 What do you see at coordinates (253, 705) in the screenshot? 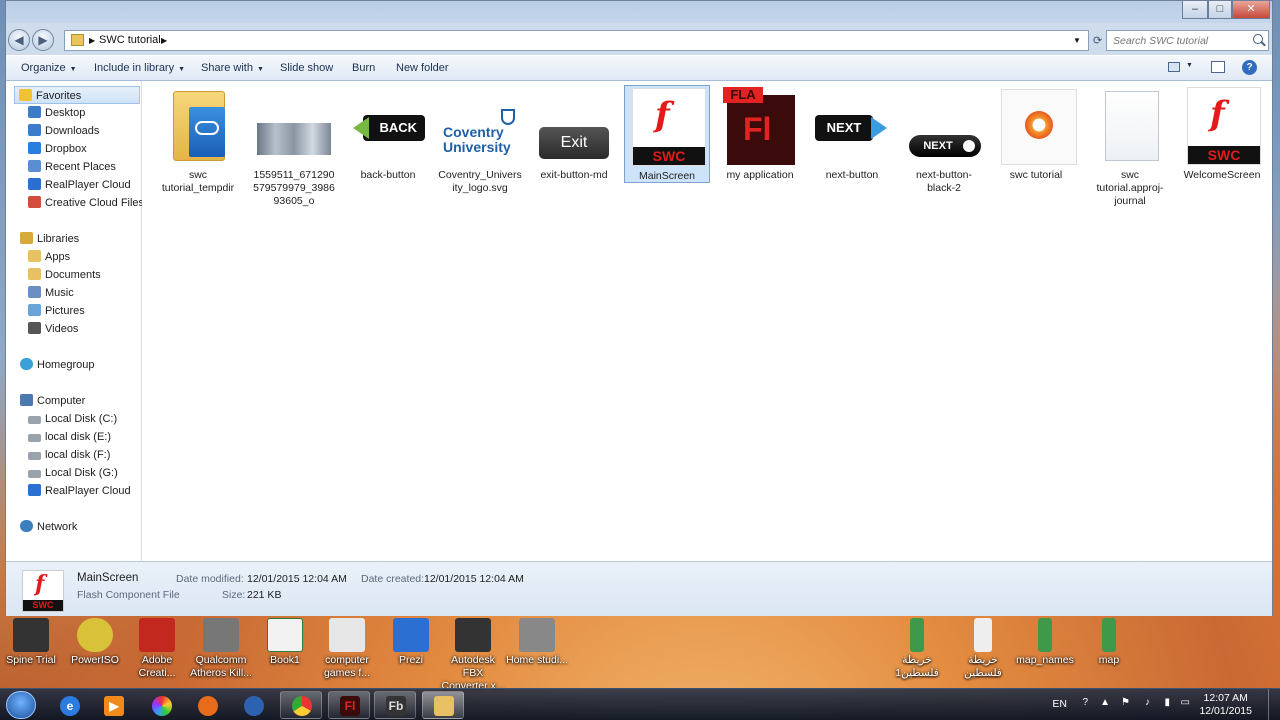
I see `taskbar-thunderbird` at bounding box center [253, 705].